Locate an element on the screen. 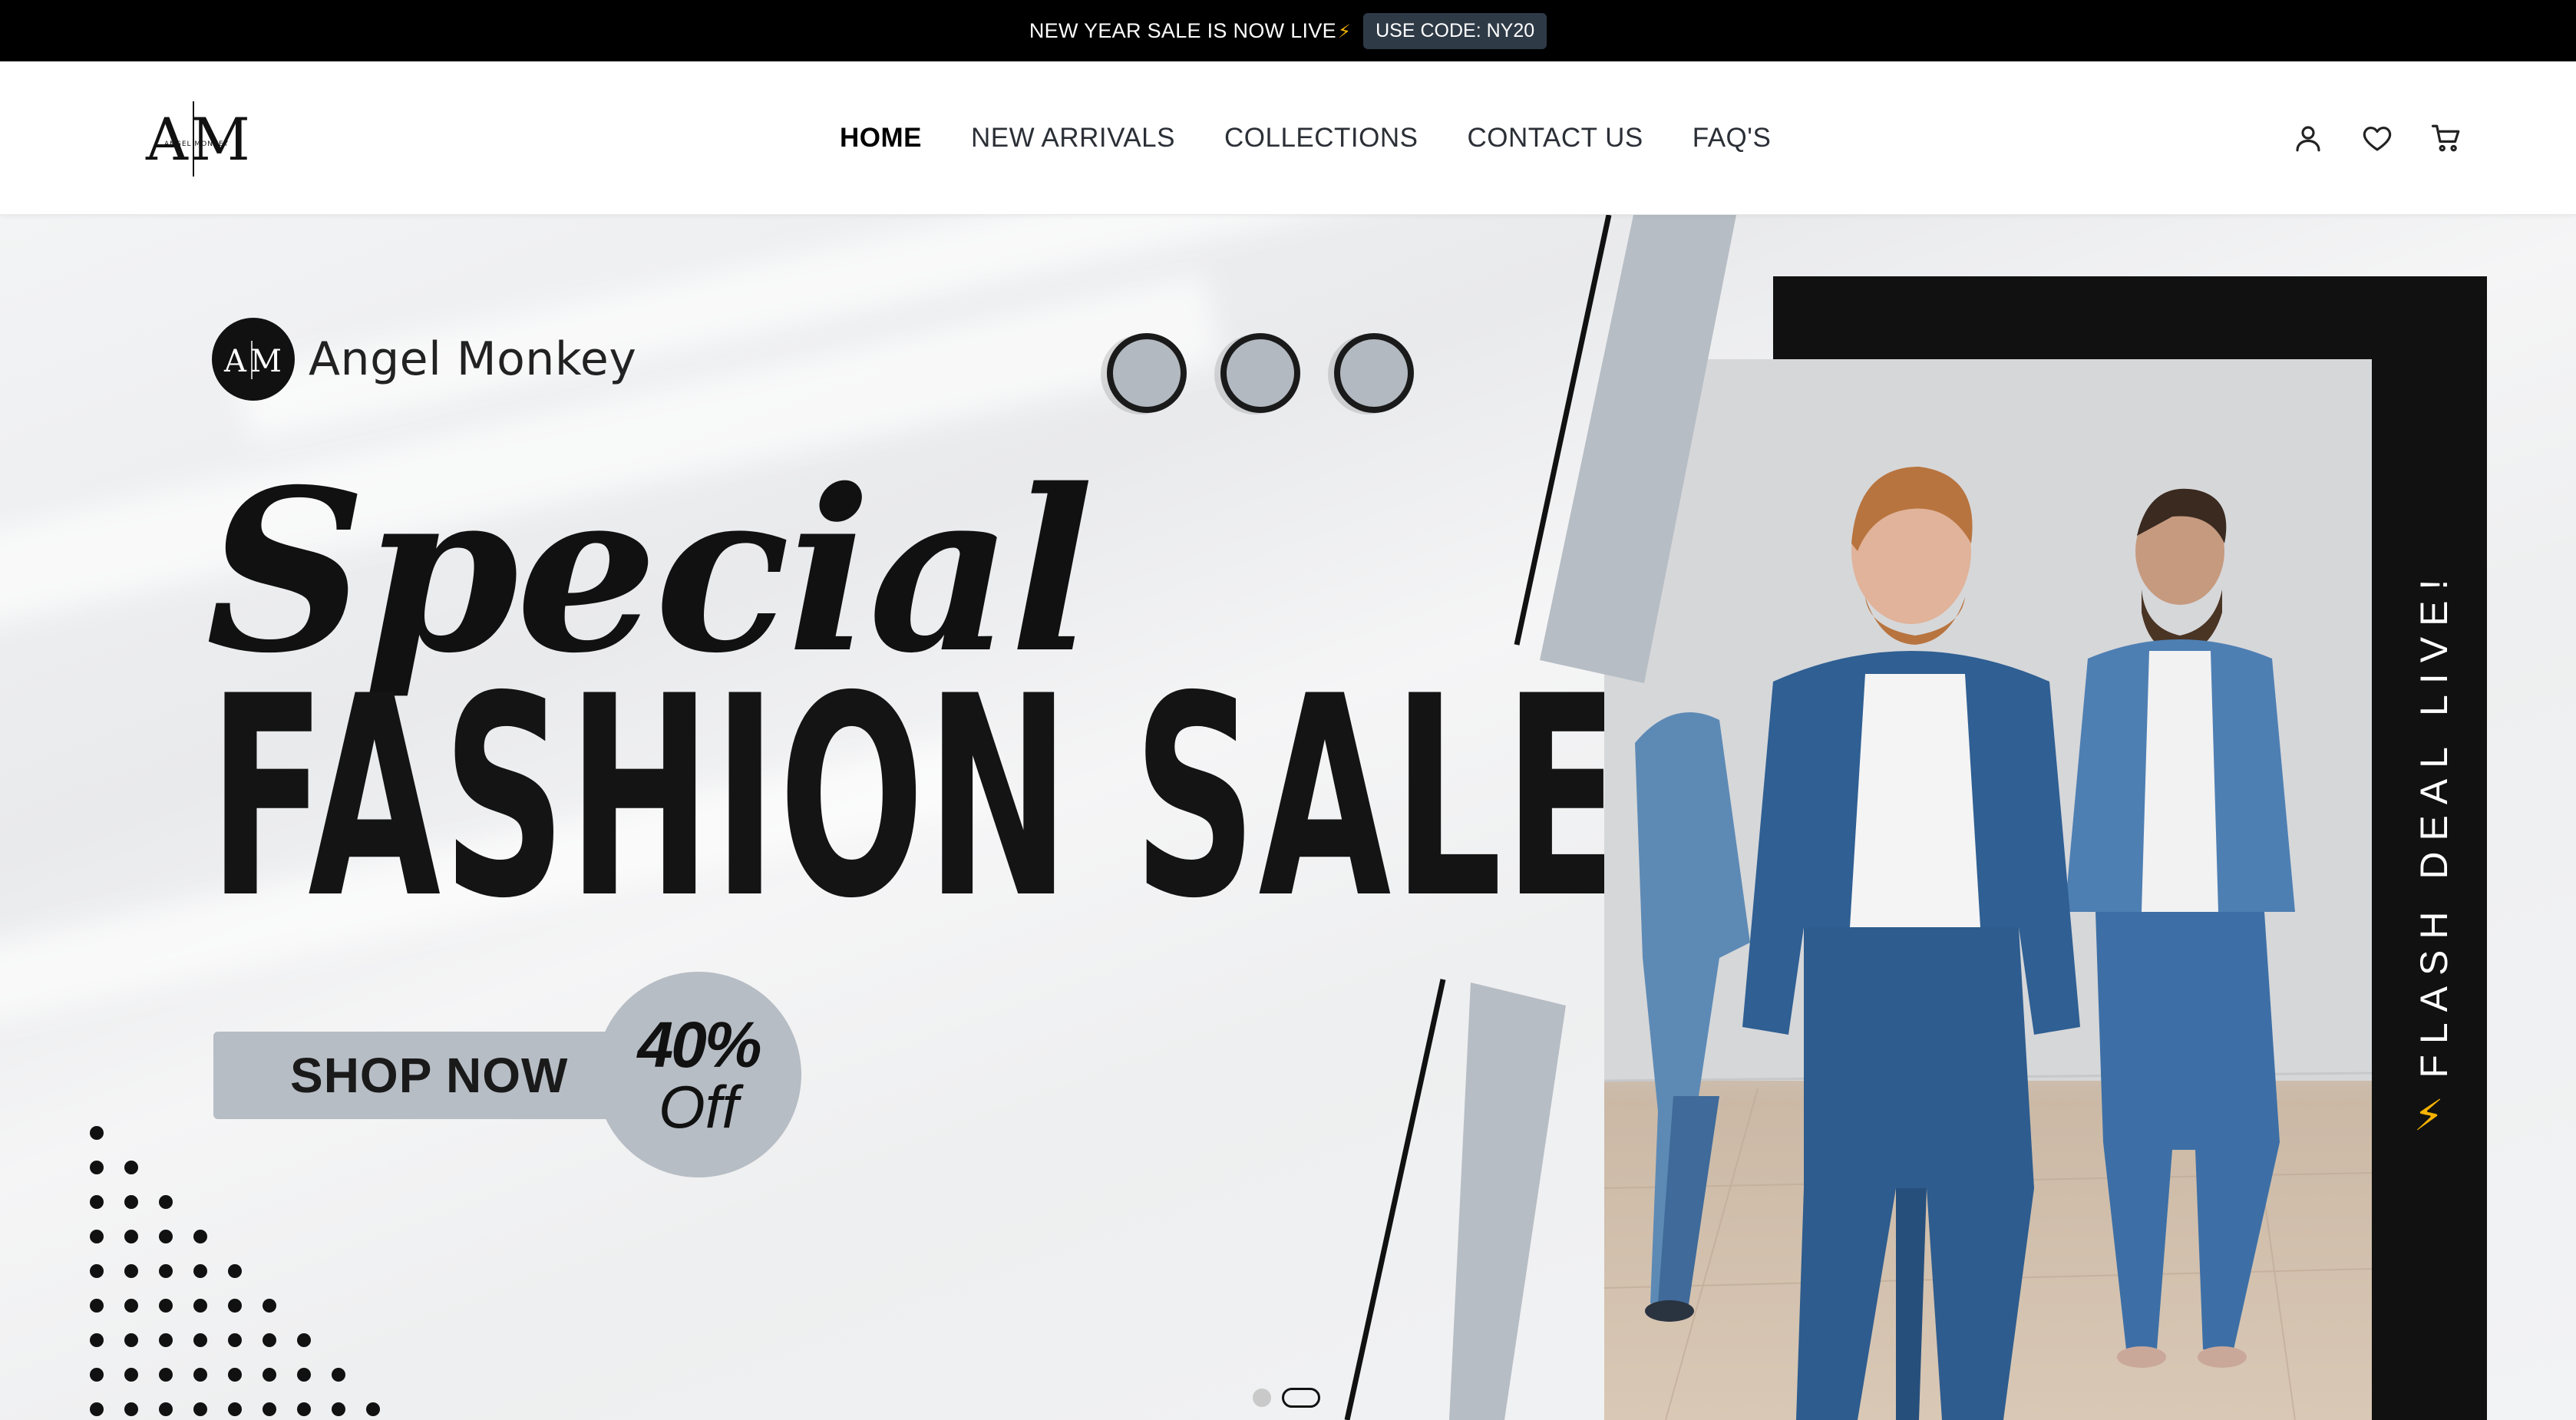  nav-contact-us: CONTACT US is located at coordinates (1555, 138).